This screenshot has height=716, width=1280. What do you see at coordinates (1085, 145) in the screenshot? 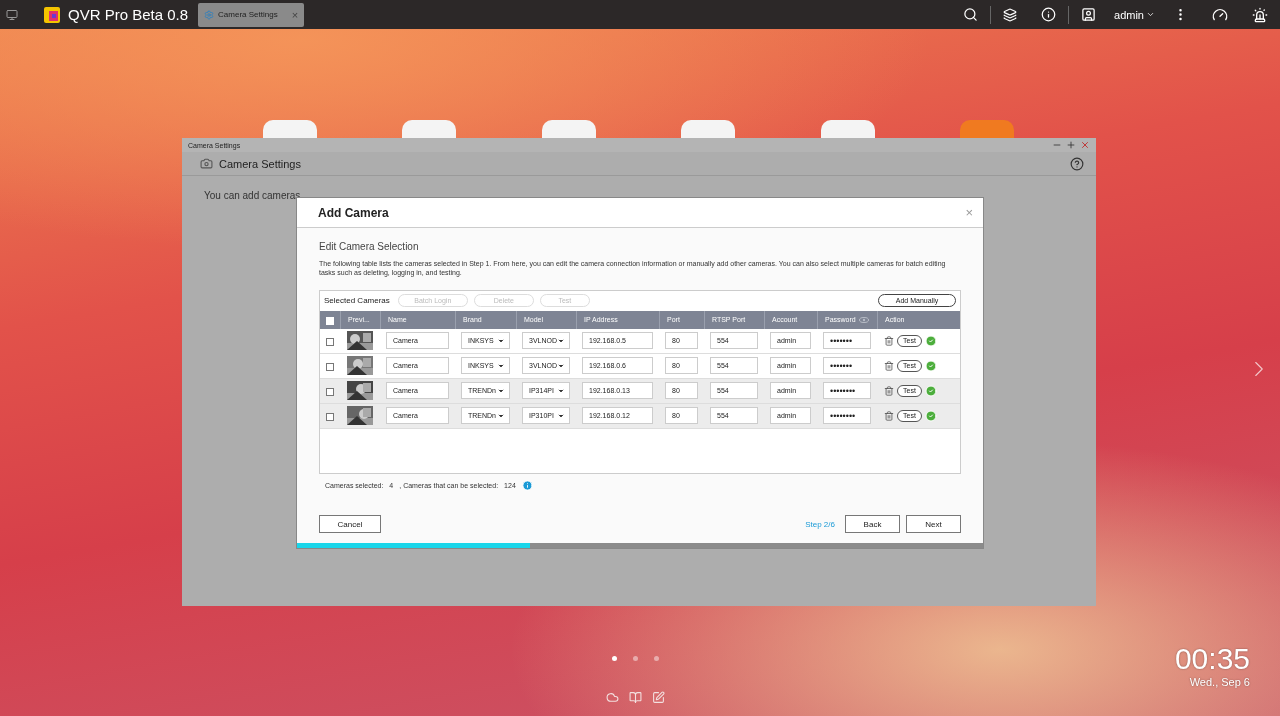
I see `close-icon` at bounding box center [1085, 145].